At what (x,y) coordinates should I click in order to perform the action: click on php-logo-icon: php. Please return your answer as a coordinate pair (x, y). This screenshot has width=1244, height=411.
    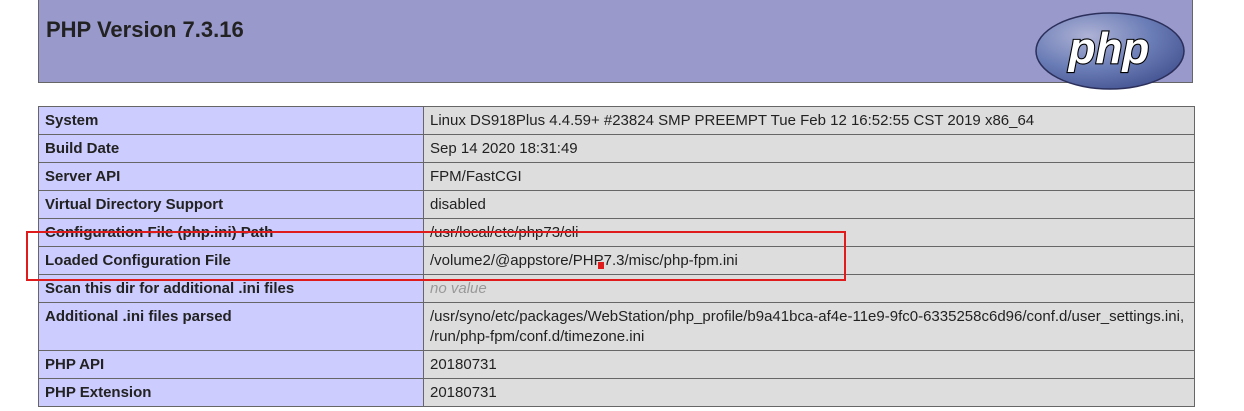
    Looking at the image, I should click on (1110, 51).